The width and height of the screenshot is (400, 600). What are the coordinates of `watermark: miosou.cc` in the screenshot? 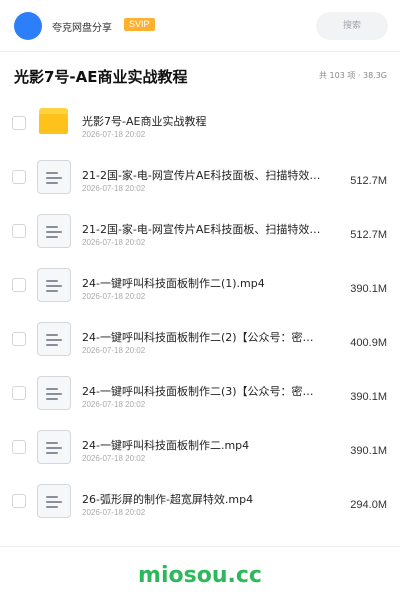 It's located at (200, 575).